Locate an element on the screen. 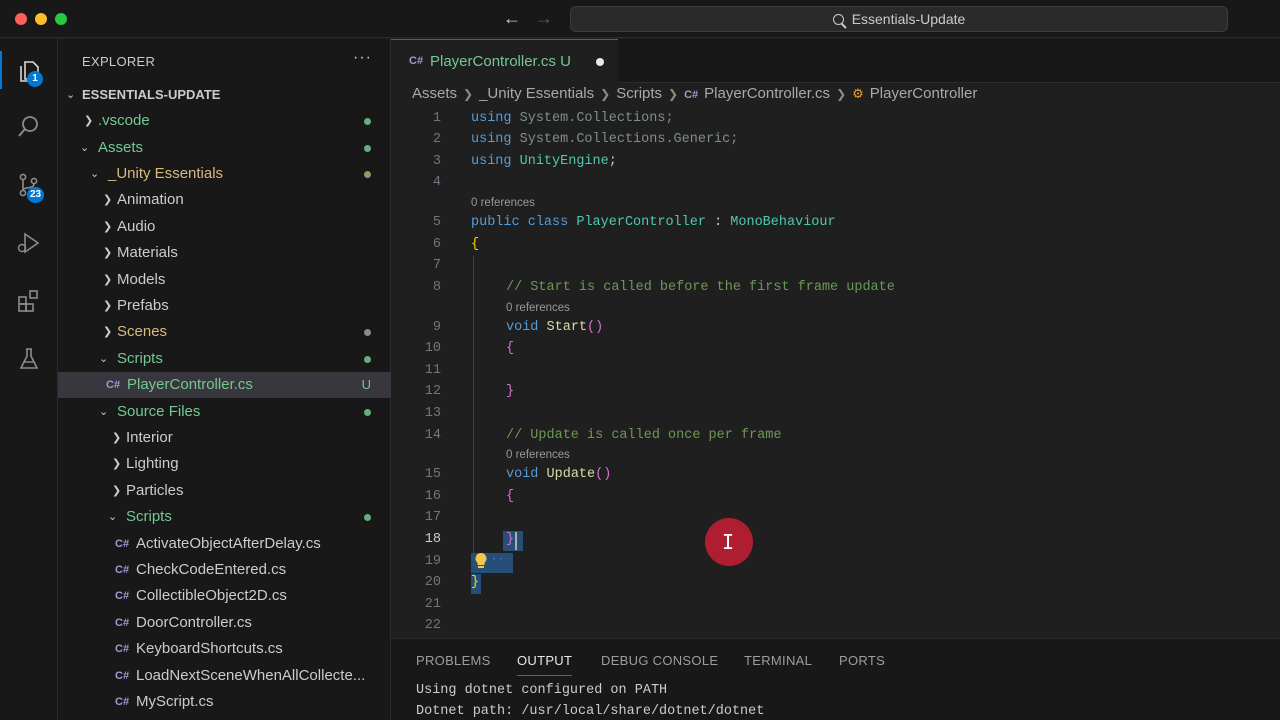 The image size is (1280, 720). tree-item-file: C# KeyboardShortcuts.cs is located at coordinates (224, 649).